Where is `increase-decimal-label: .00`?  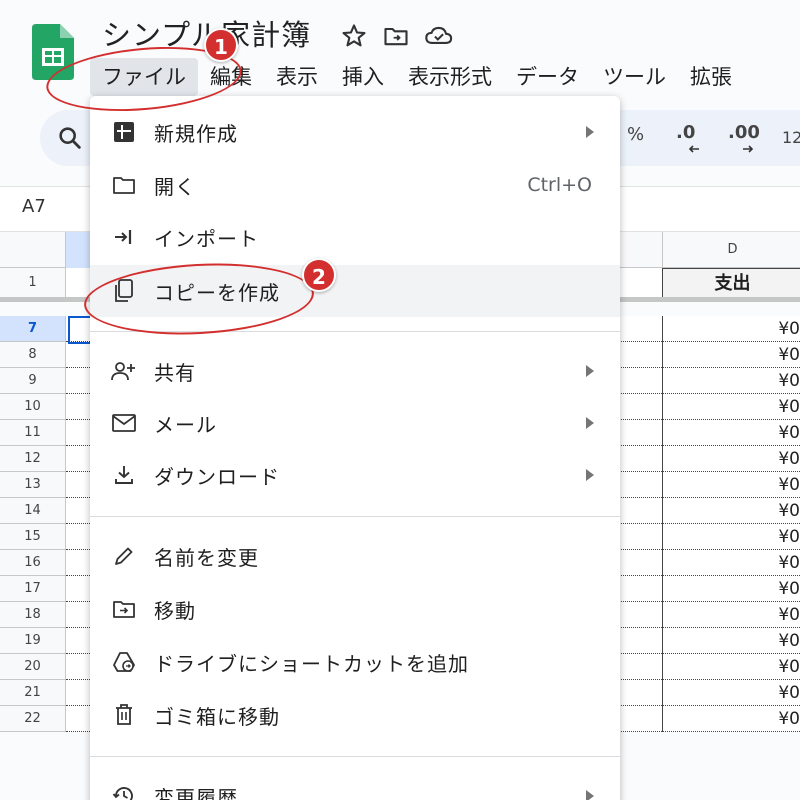 increase-decimal-label: .00 is located at coordinates (744, 132).